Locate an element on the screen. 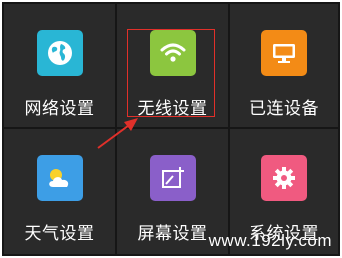  wifi-icon is located at coordinates (172, 53).